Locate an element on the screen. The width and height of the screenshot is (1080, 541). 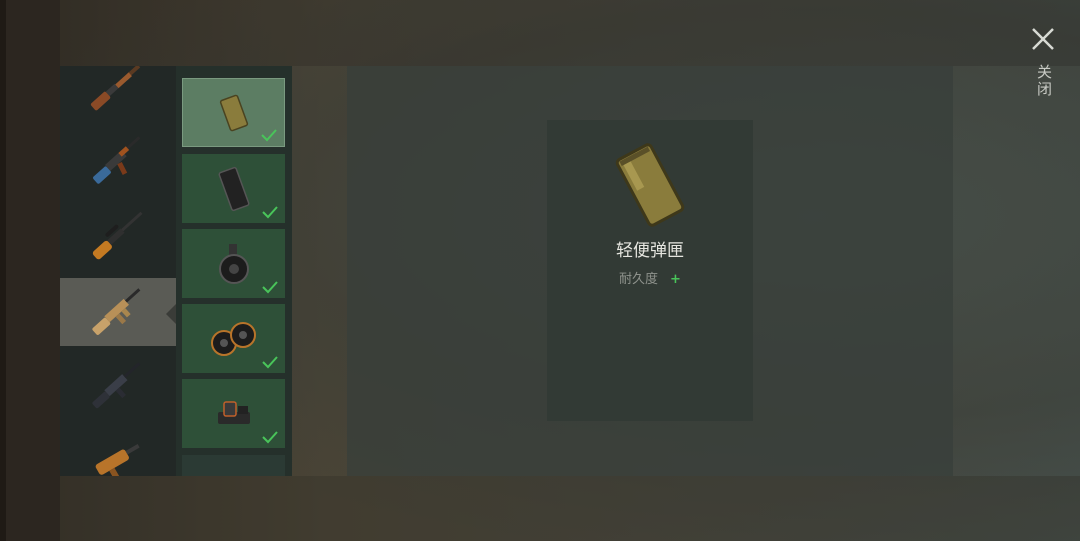
weapon-item-lever-rifle is located at coordinates (118, 93).